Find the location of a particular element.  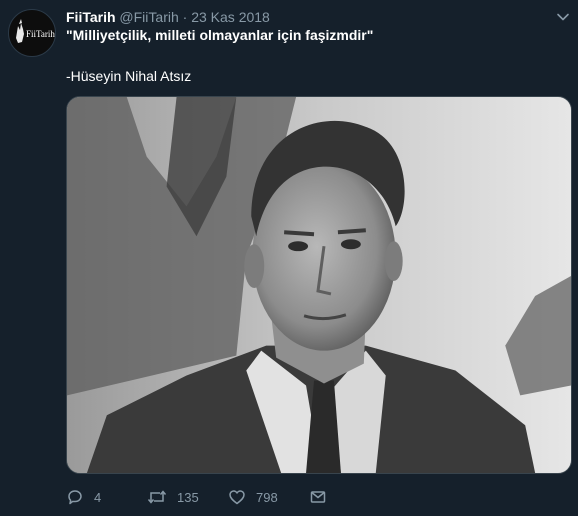

avatar: FiiTarih is located at coordinates (32, 33).